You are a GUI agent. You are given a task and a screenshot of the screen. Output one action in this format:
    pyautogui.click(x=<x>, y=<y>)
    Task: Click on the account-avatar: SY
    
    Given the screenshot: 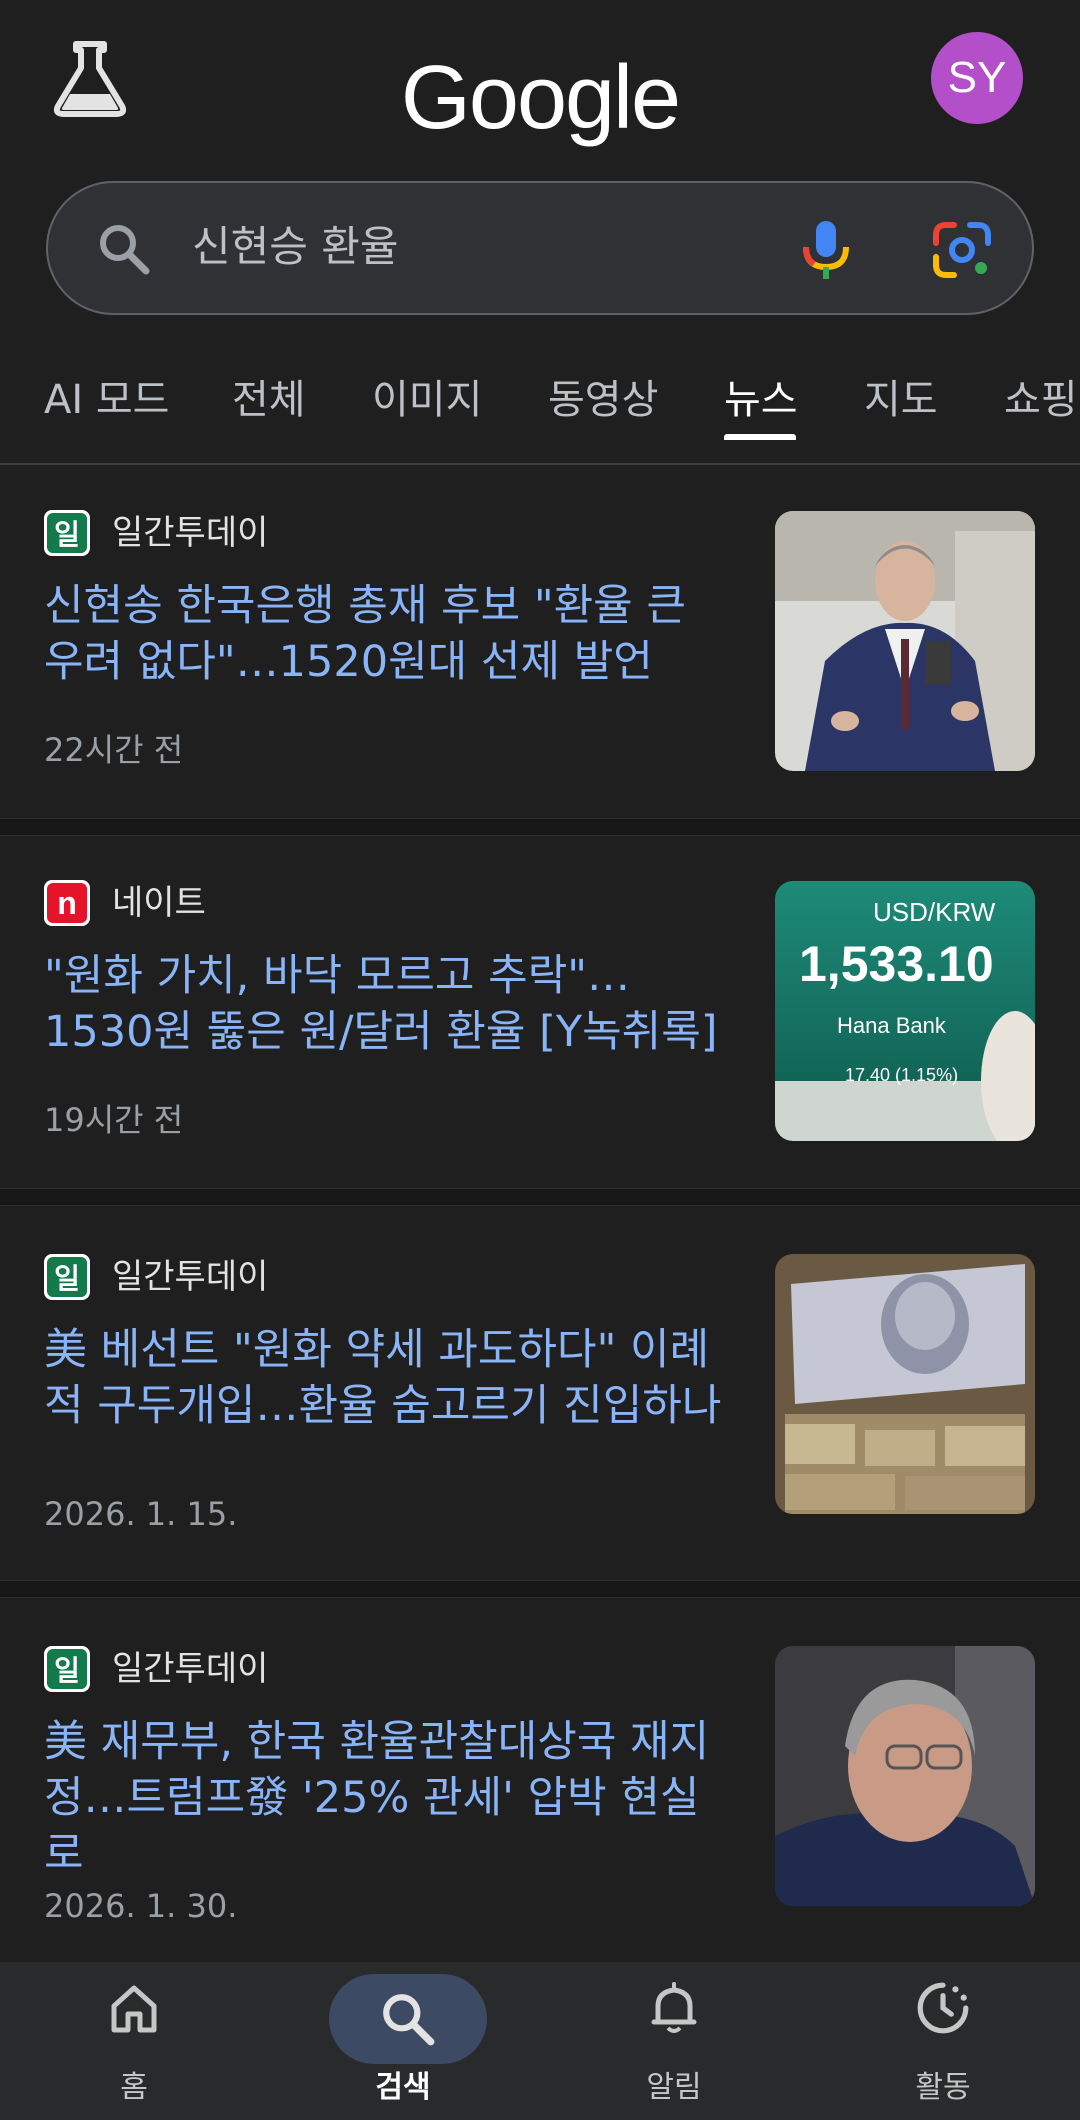 What is the action you would take?
    pyautogui.click(x=977, y=78)
    